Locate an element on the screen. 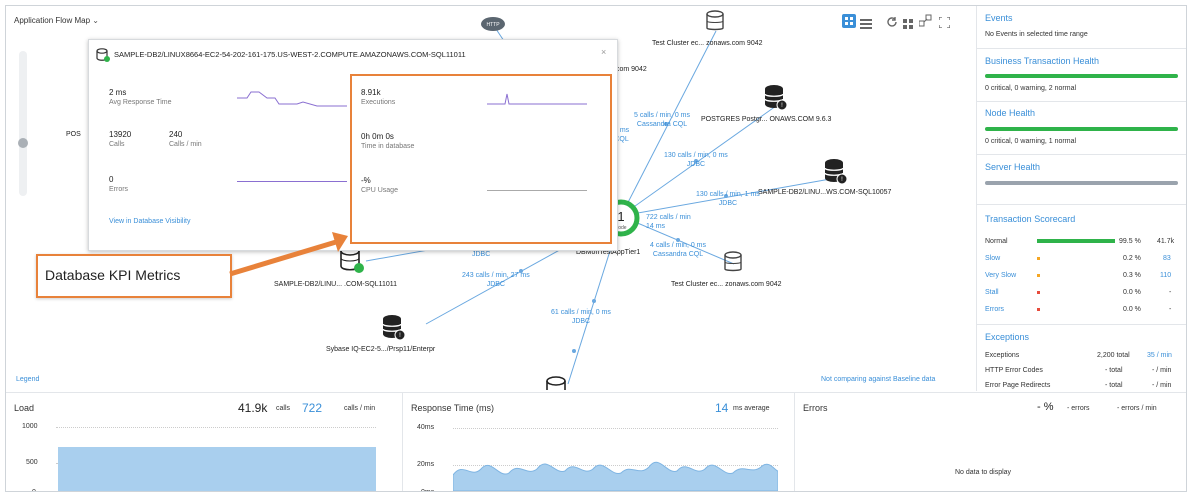 This screenshot has height=495, width=1192. load-y-tick: 1000 is located at coordinates (30, 426).